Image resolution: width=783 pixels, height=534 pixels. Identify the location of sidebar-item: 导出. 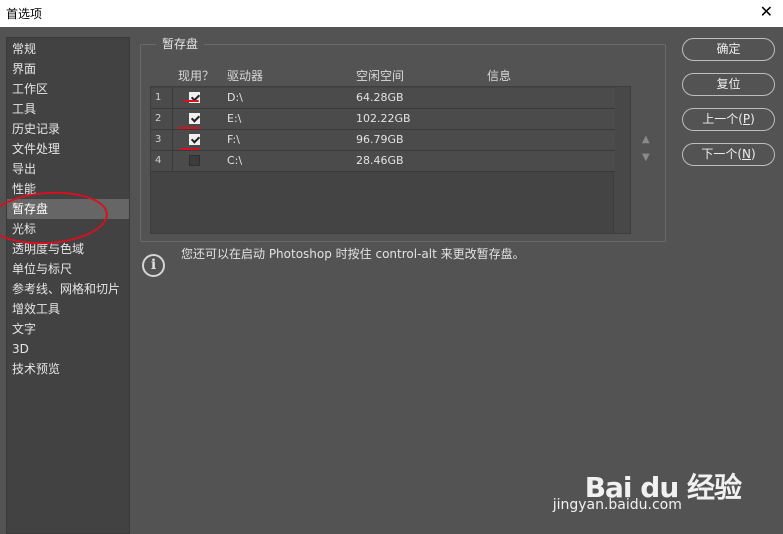
(68, 169).